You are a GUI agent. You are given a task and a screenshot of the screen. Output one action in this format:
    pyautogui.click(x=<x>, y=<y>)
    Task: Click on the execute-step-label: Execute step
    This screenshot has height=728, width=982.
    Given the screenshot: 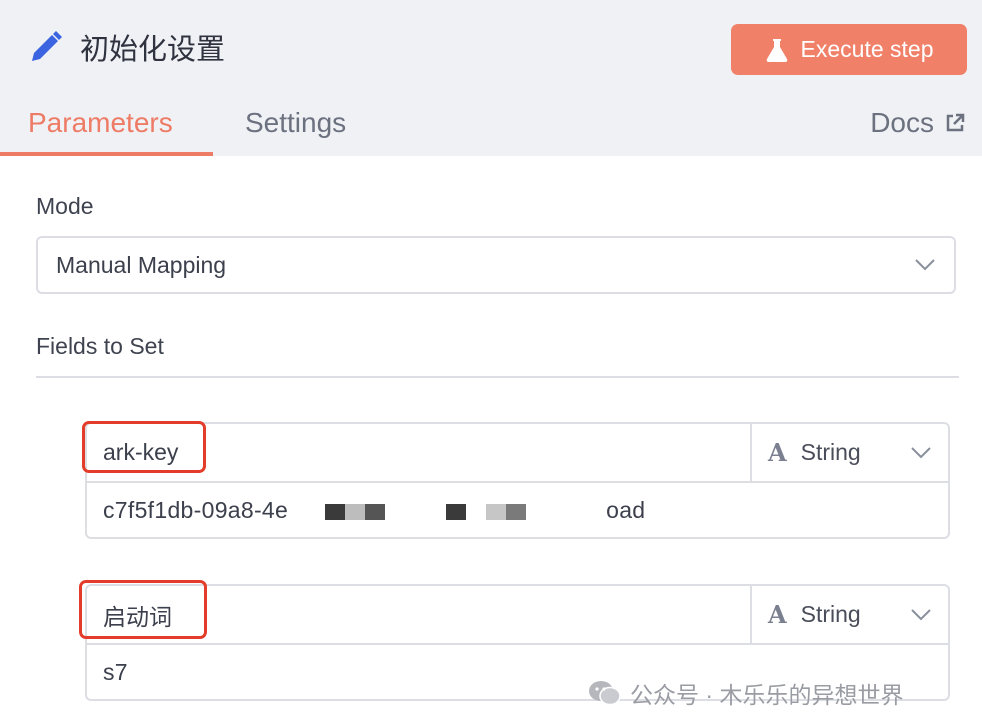 What is the action you would take?
    pyautogui.click(x=867, y=49)
    